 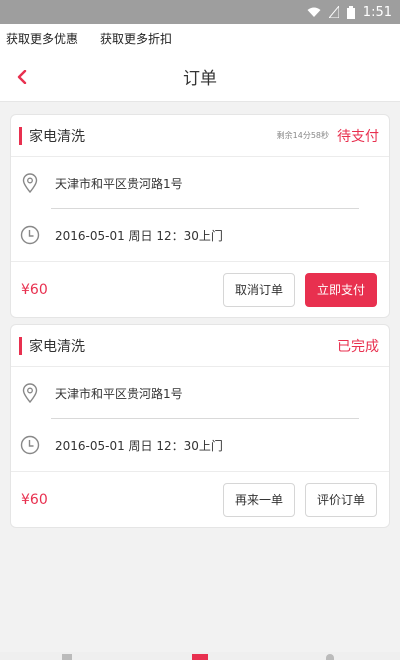 I want to click on order-status: 已完成, so click(x=358, y=346).